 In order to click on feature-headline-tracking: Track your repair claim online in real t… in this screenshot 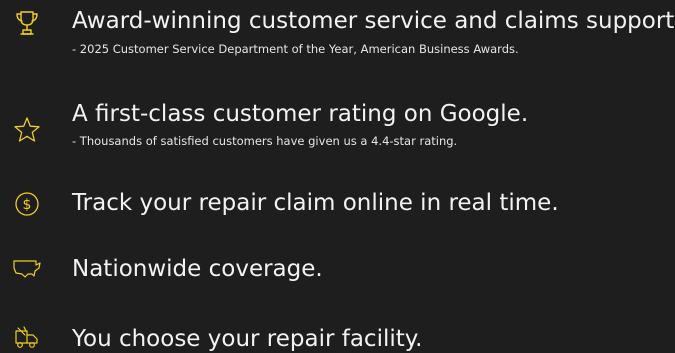, I will do `click(315, 203)`.